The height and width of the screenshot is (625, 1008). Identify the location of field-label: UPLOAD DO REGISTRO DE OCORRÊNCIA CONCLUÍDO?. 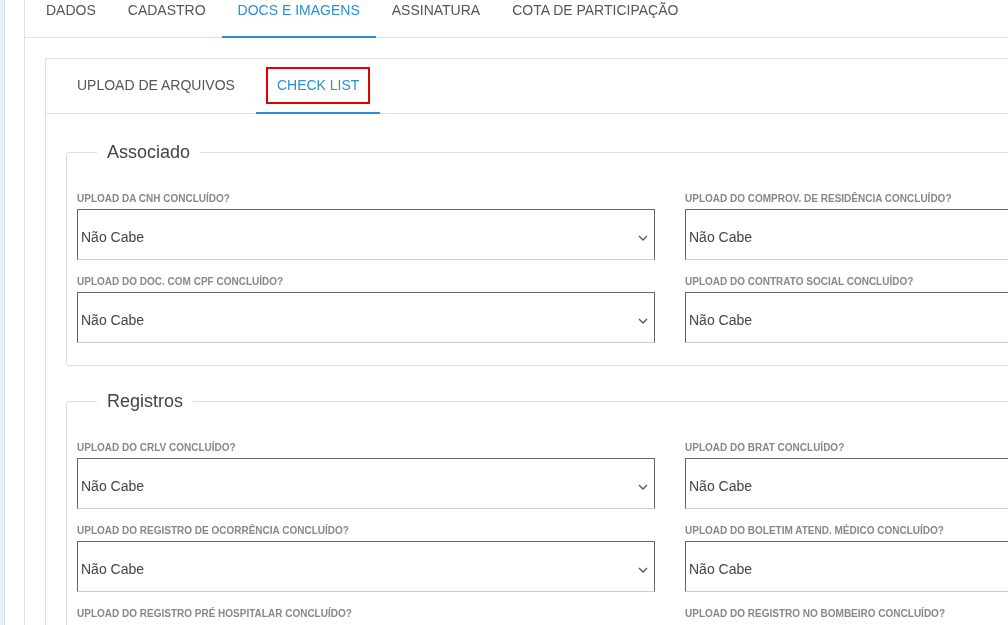
(213, 531).